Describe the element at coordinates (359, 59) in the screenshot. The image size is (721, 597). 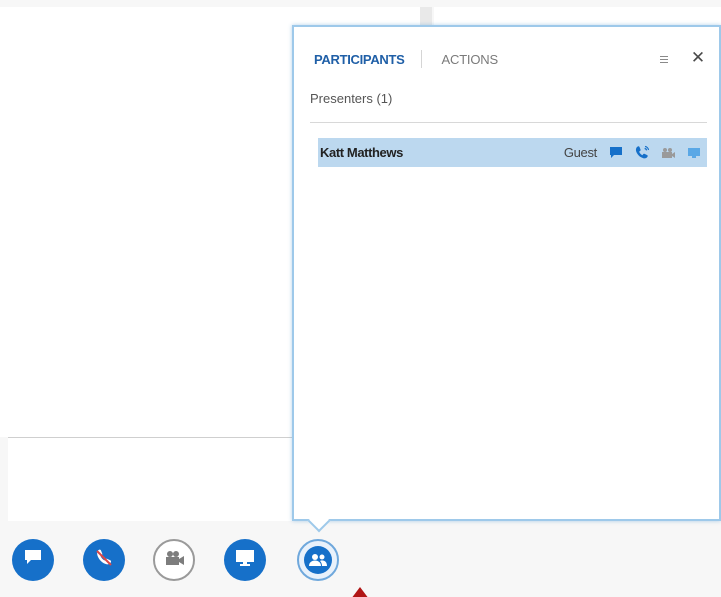
I see `tab-participants: PARTICIPANTS` at that location.